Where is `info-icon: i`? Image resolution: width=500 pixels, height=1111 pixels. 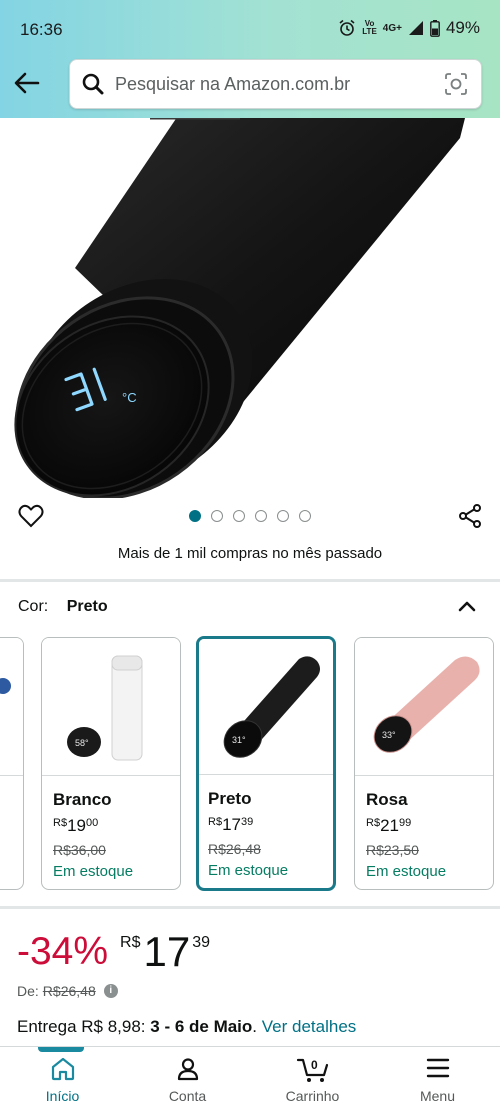
info-icon: i is located at coordinates (110, 991).